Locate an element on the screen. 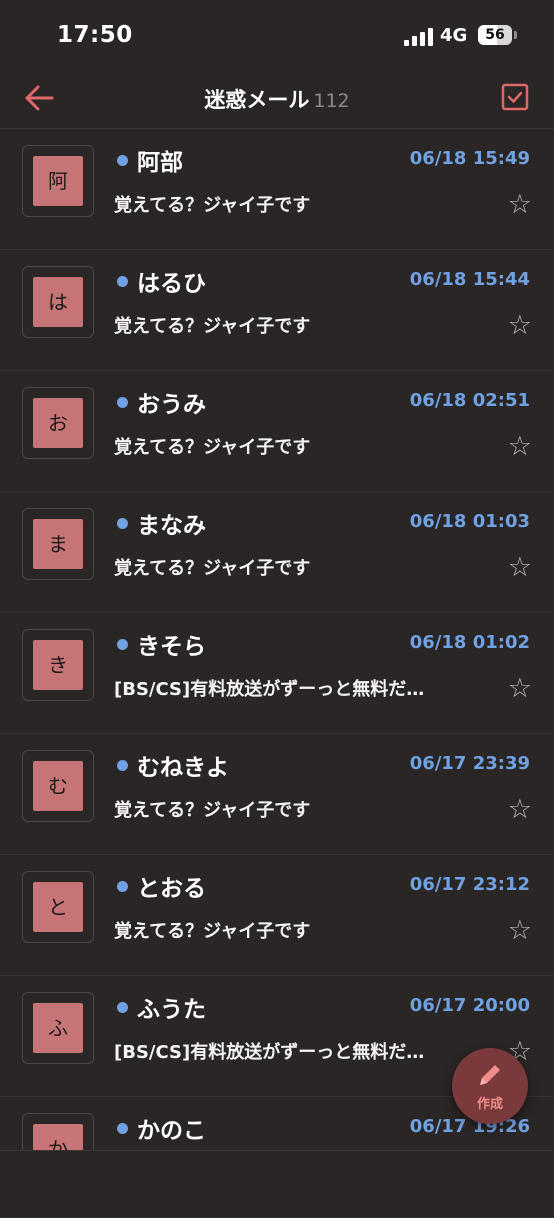 This screenshot has height=1218, width=554. select-mode-button is located at coordinates (515, 97).